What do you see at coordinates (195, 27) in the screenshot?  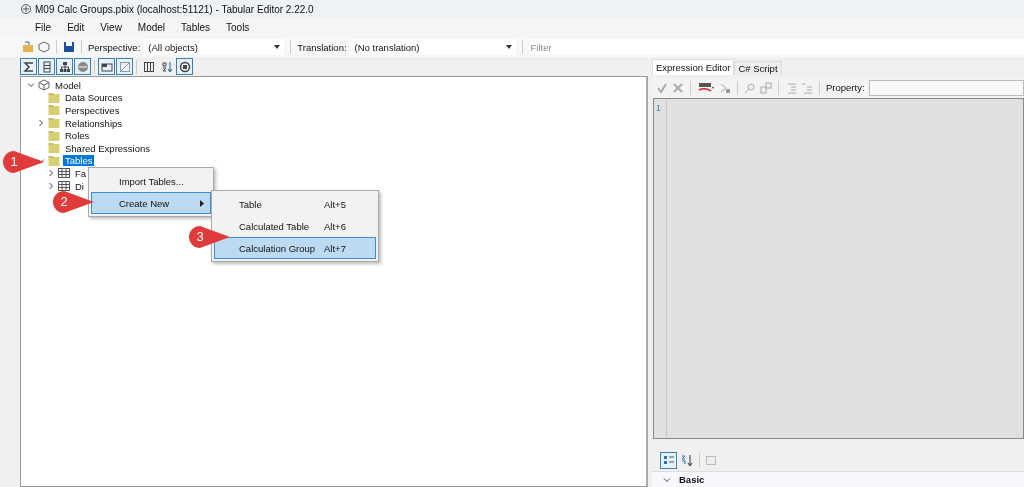 I see `menu-item: Tables` at bounding box center [195, 27].